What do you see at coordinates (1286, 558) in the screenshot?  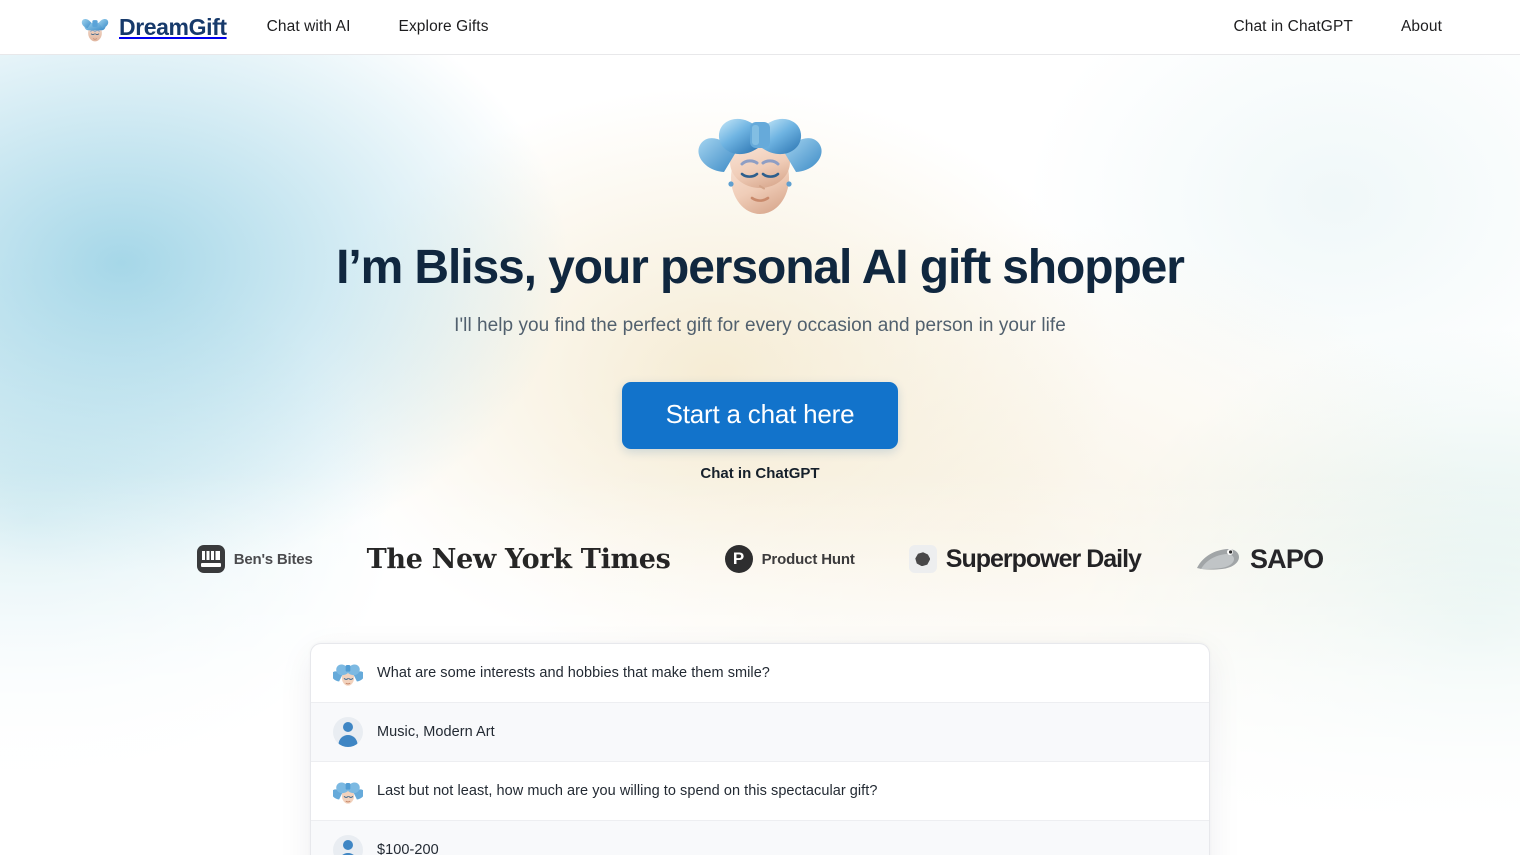 I see `press-label: SAPO` at bounding box center [1286, 558].